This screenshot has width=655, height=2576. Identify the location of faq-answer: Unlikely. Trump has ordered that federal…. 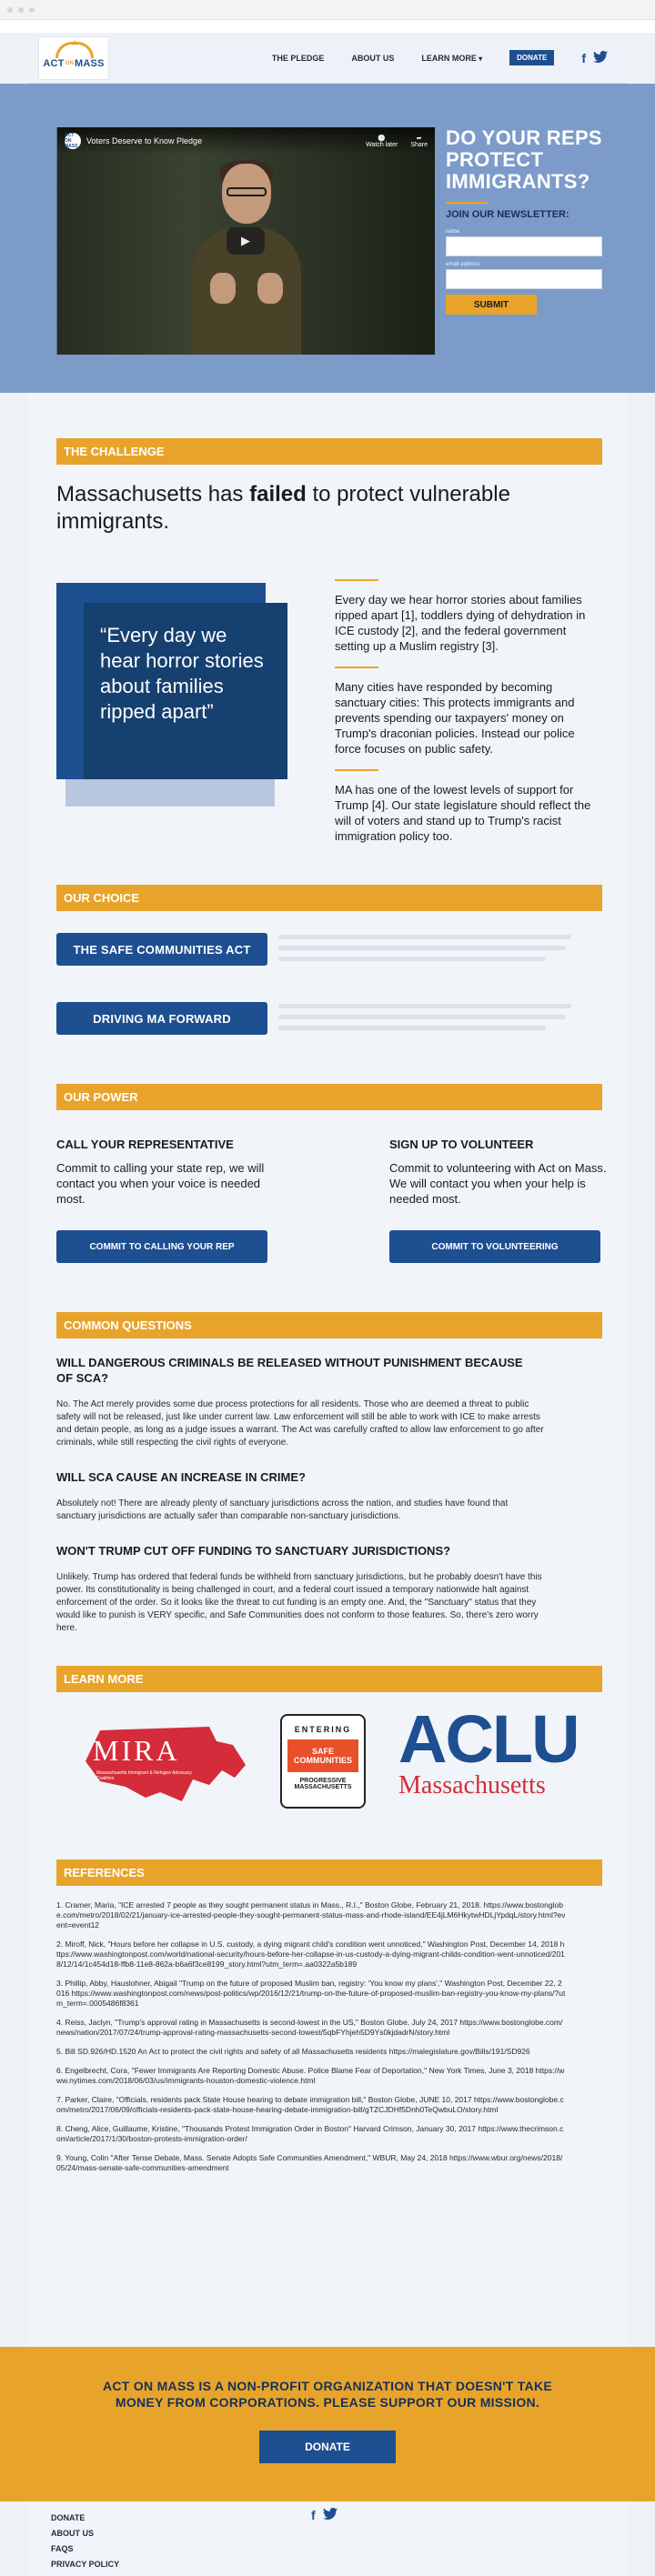
(299, 1602).